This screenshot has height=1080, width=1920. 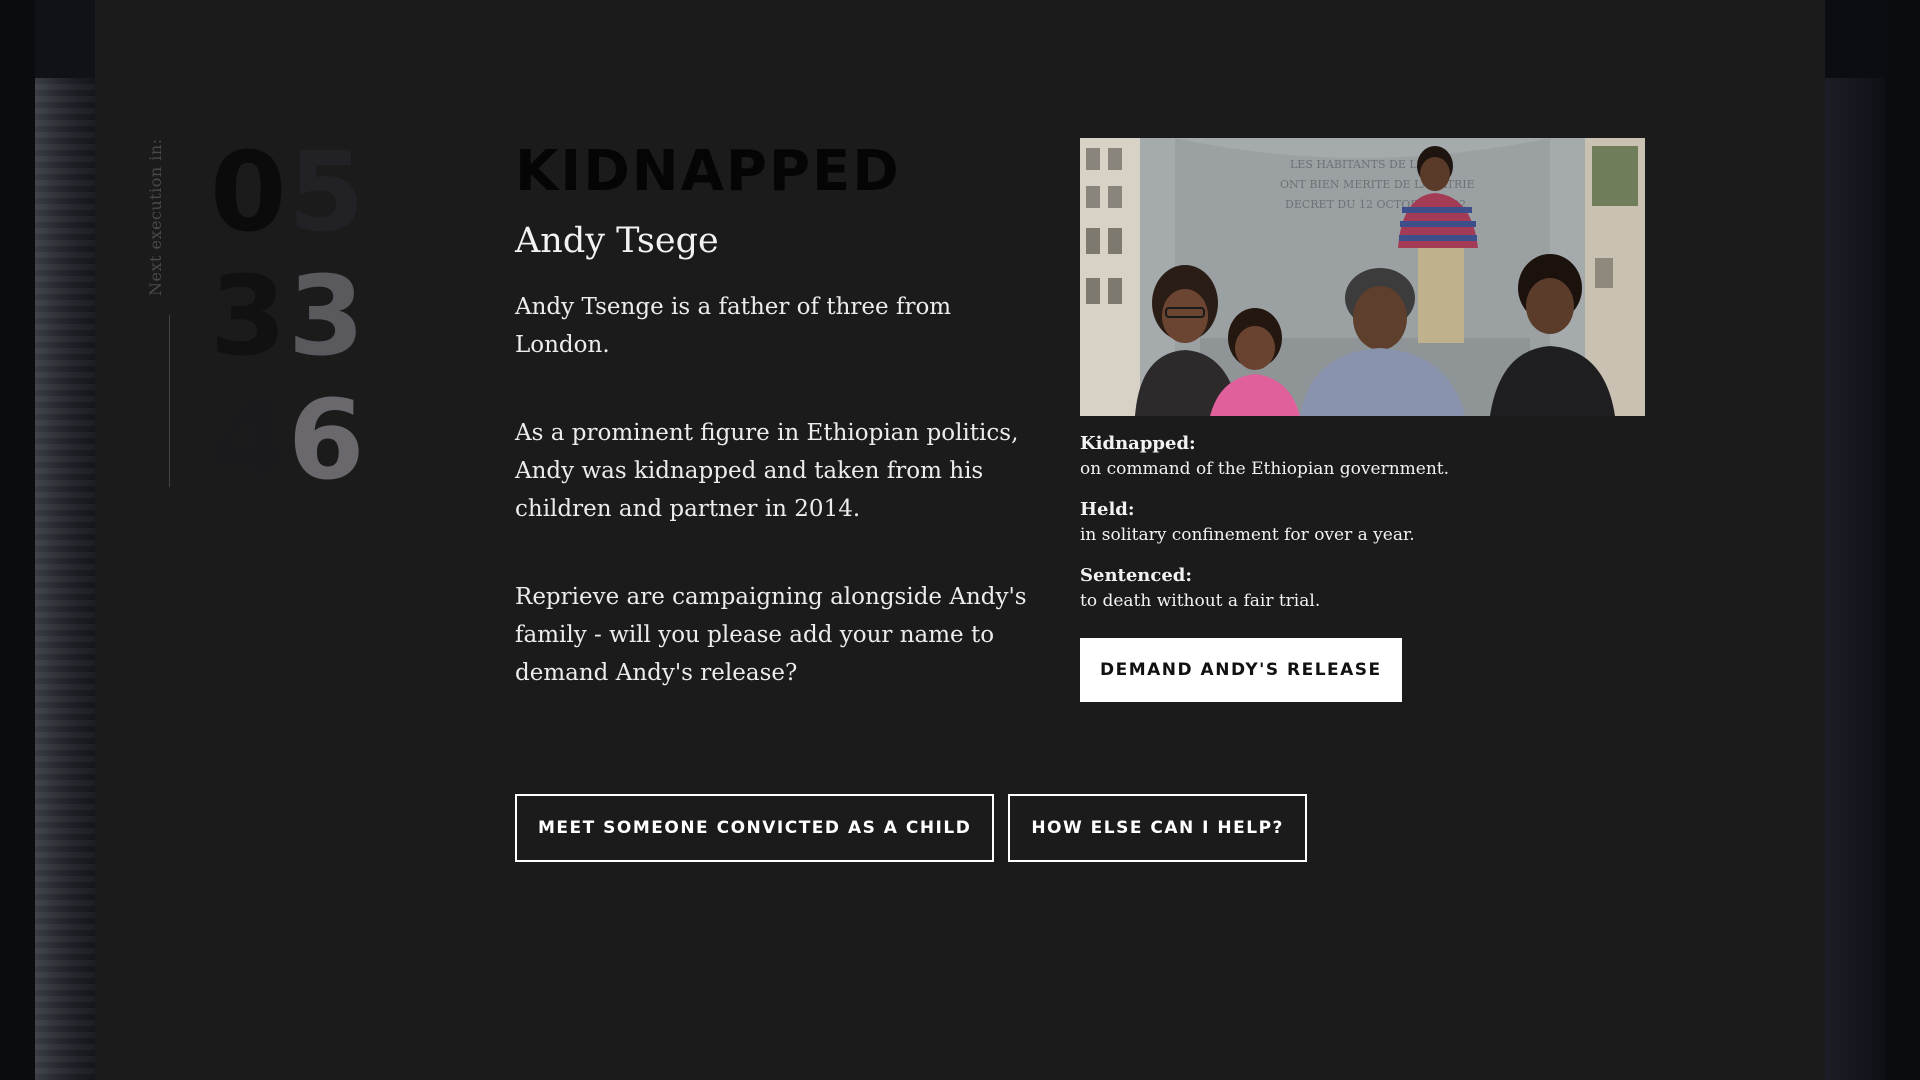 What do you see at coordinates (1107, 509) in the screenshot?
I see `fact-label: Held:` at bounding box center [1107, 509].